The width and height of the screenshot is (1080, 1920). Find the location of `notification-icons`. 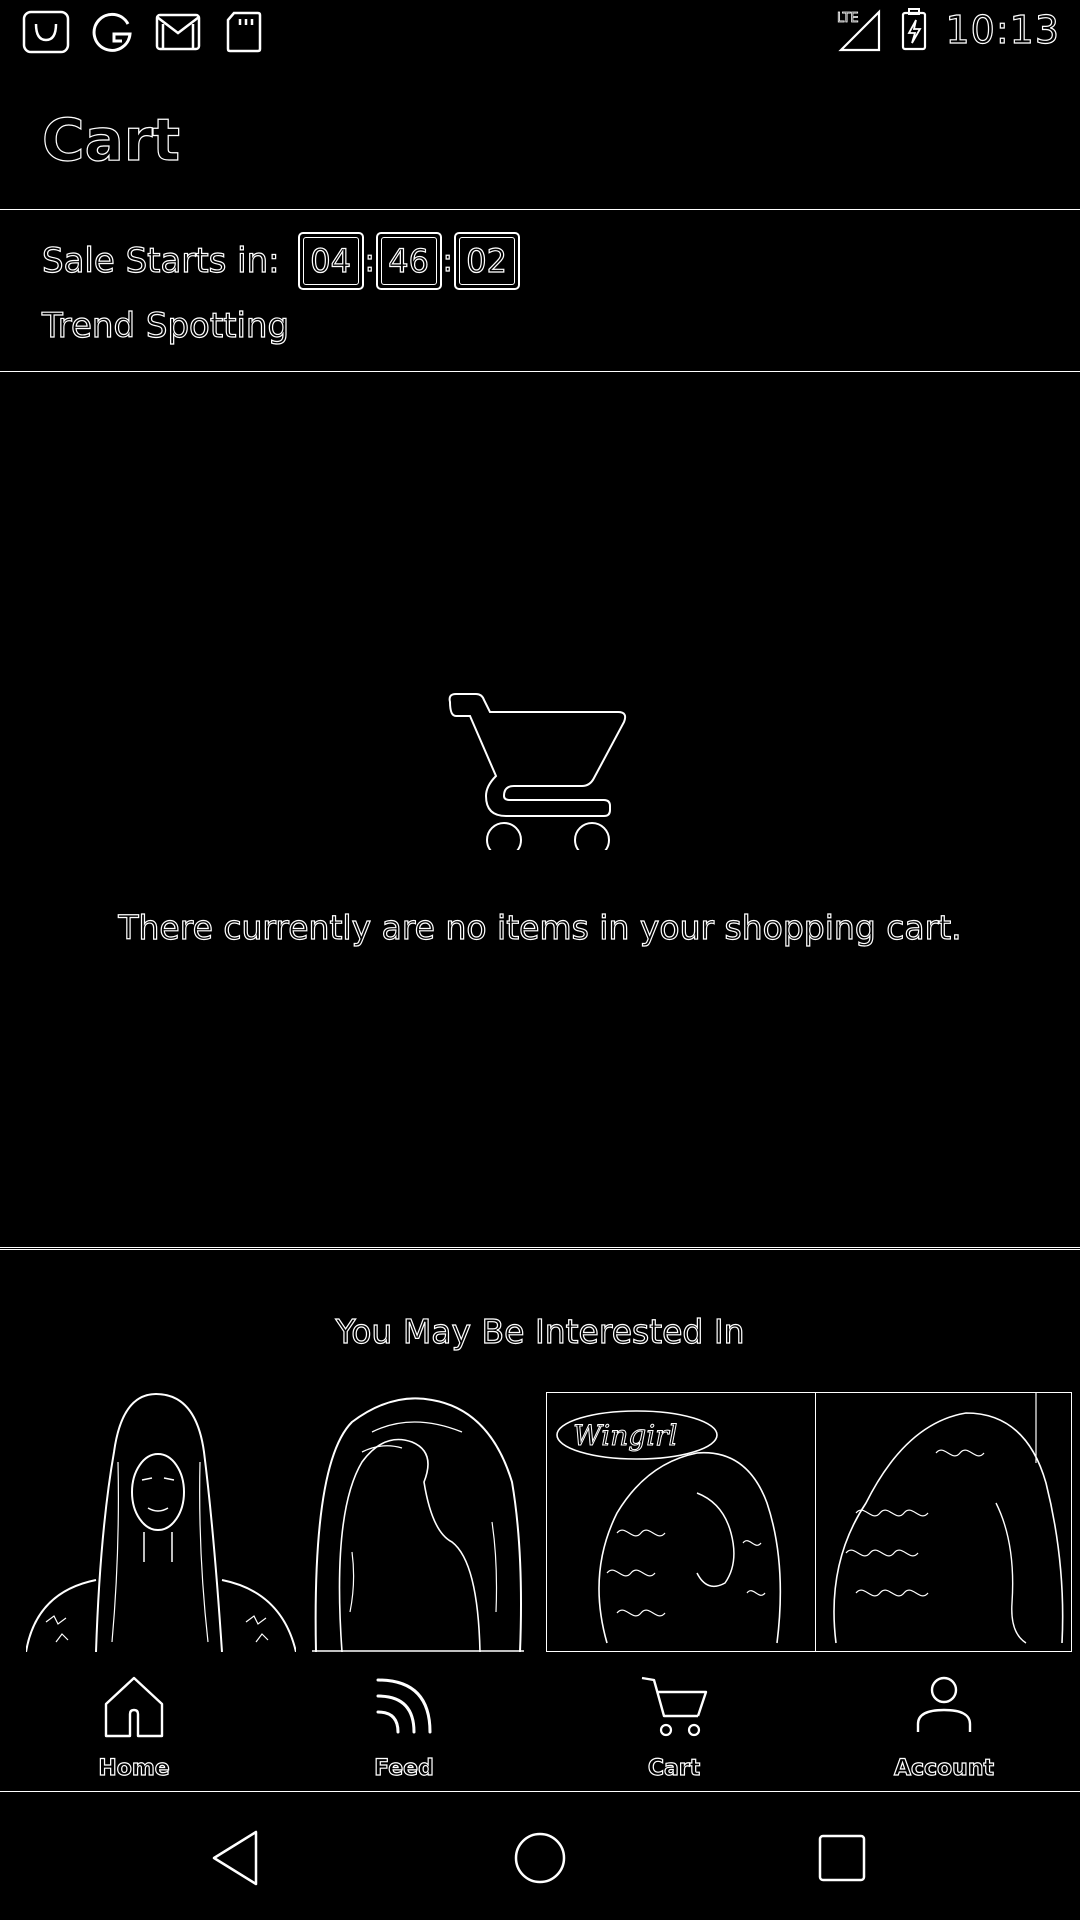

notification-icons is located at coordinates (145, 32).